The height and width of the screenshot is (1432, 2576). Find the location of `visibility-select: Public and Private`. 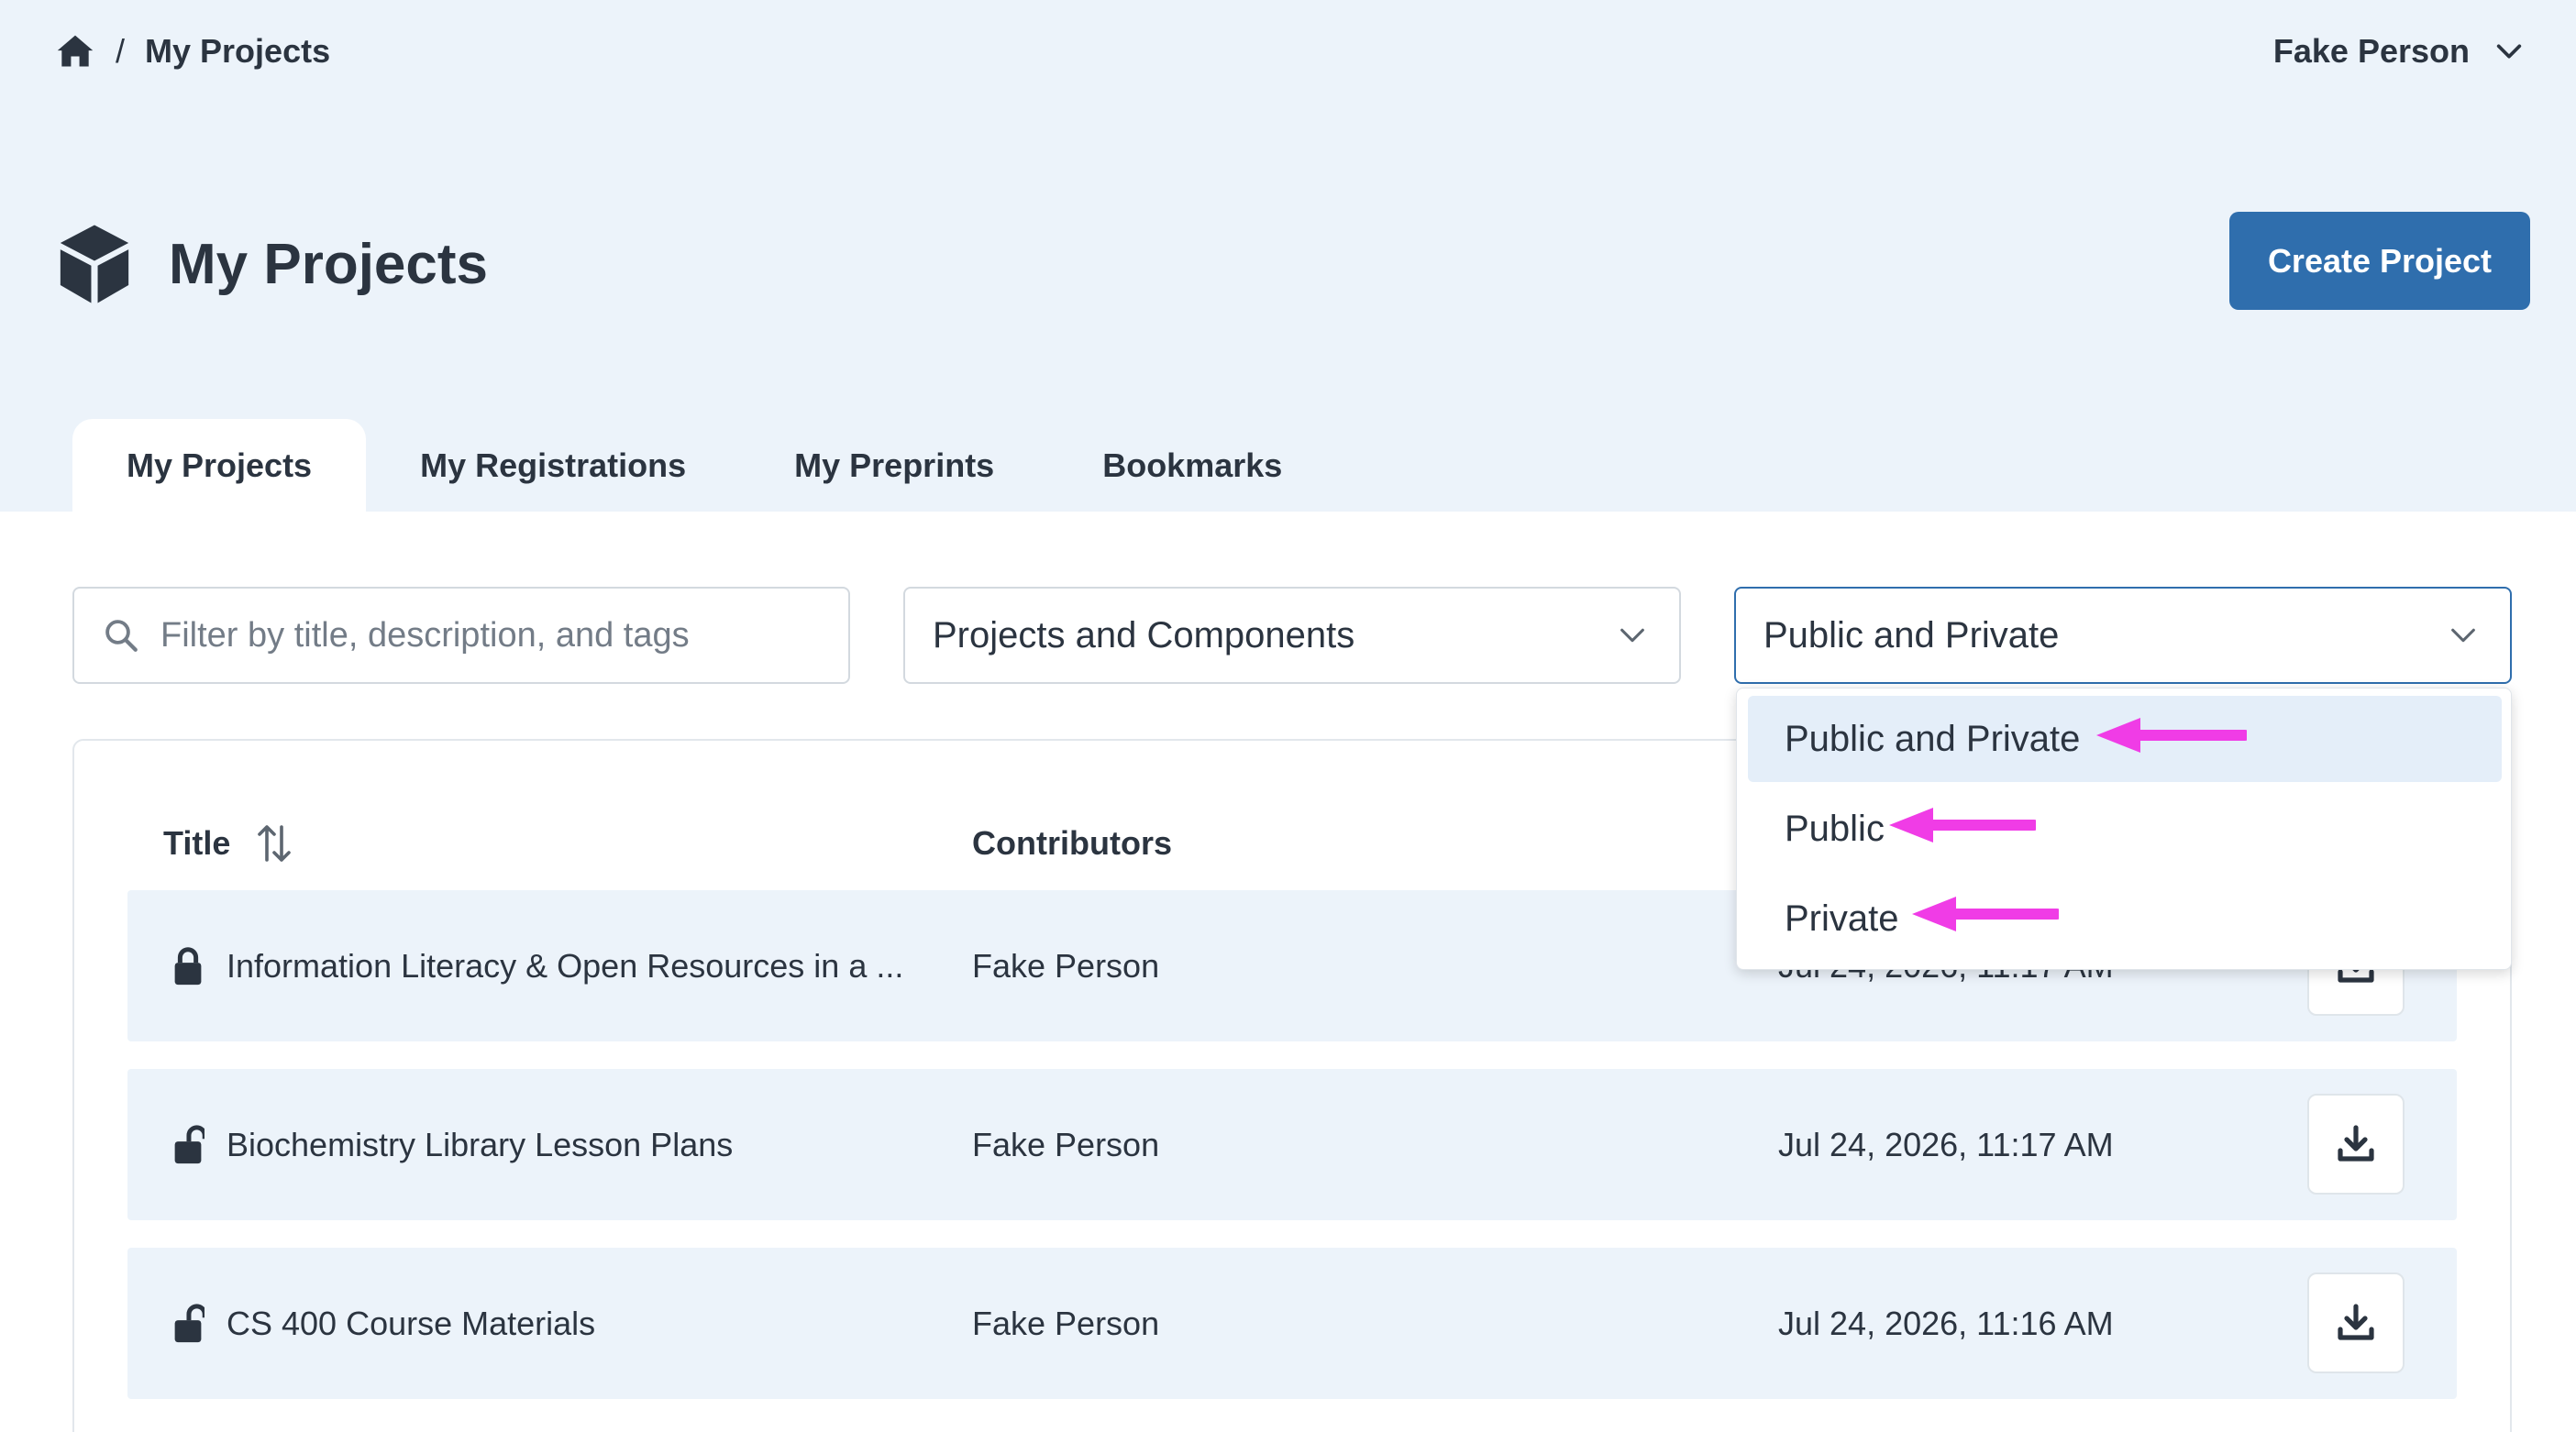

visibility-select: Public and Private is located at coordinates (2123, 635).